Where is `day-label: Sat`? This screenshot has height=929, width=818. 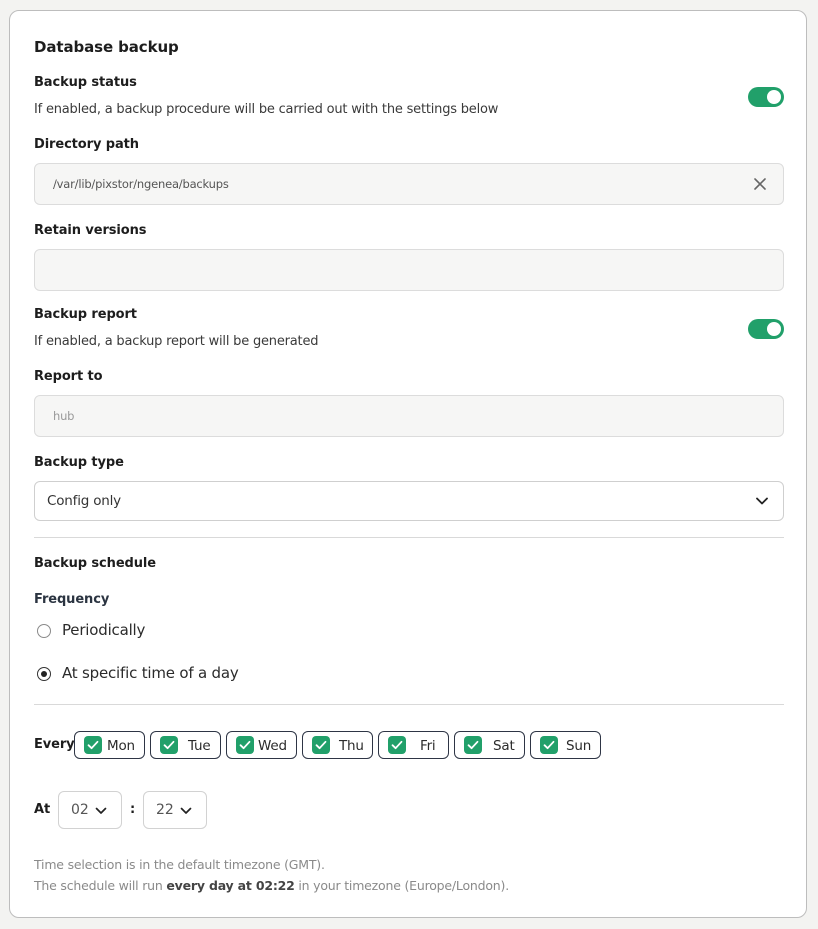
day-label: Sat is located at coordinates (504, 746).